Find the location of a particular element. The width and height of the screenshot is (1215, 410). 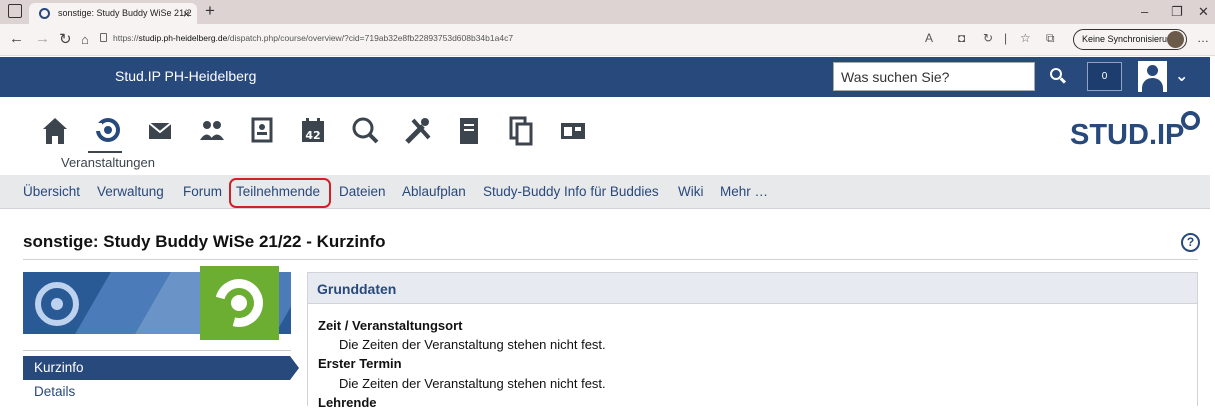

tab-study-buddy-info: Study-Buddy Info für Buddies is located at coordinates (571, 191).